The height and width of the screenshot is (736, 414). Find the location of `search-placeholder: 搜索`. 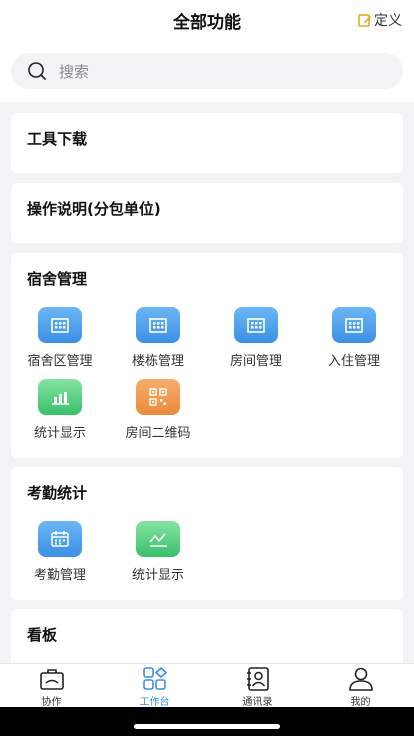

search-placeholder: 搜索 is located at coordinates (74, 71).